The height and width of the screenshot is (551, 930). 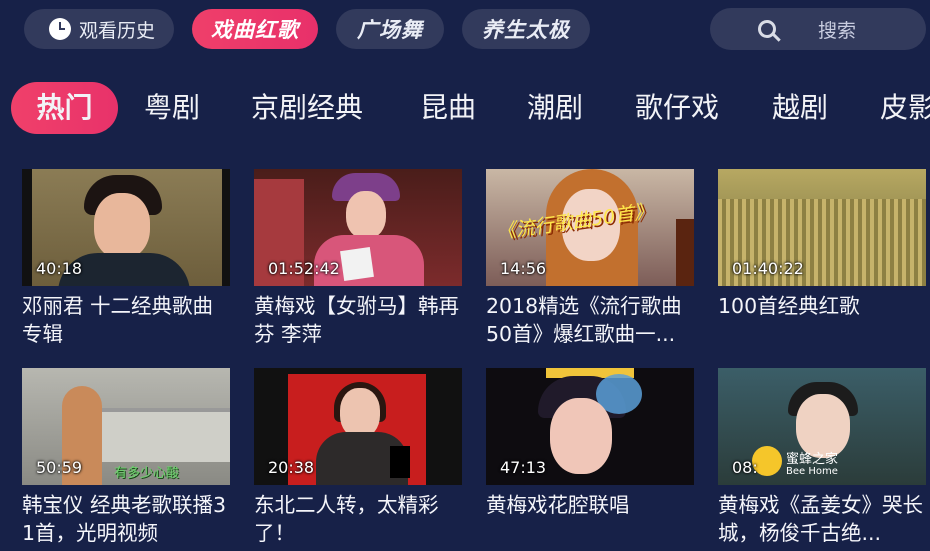 I want to click on channel-label: 戏曲红歌, so click(x=255, y=30).